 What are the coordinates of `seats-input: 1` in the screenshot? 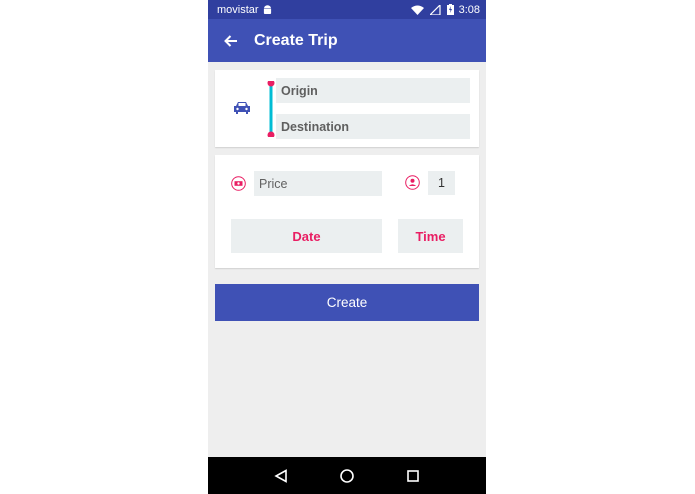 It's located at (441, 183).